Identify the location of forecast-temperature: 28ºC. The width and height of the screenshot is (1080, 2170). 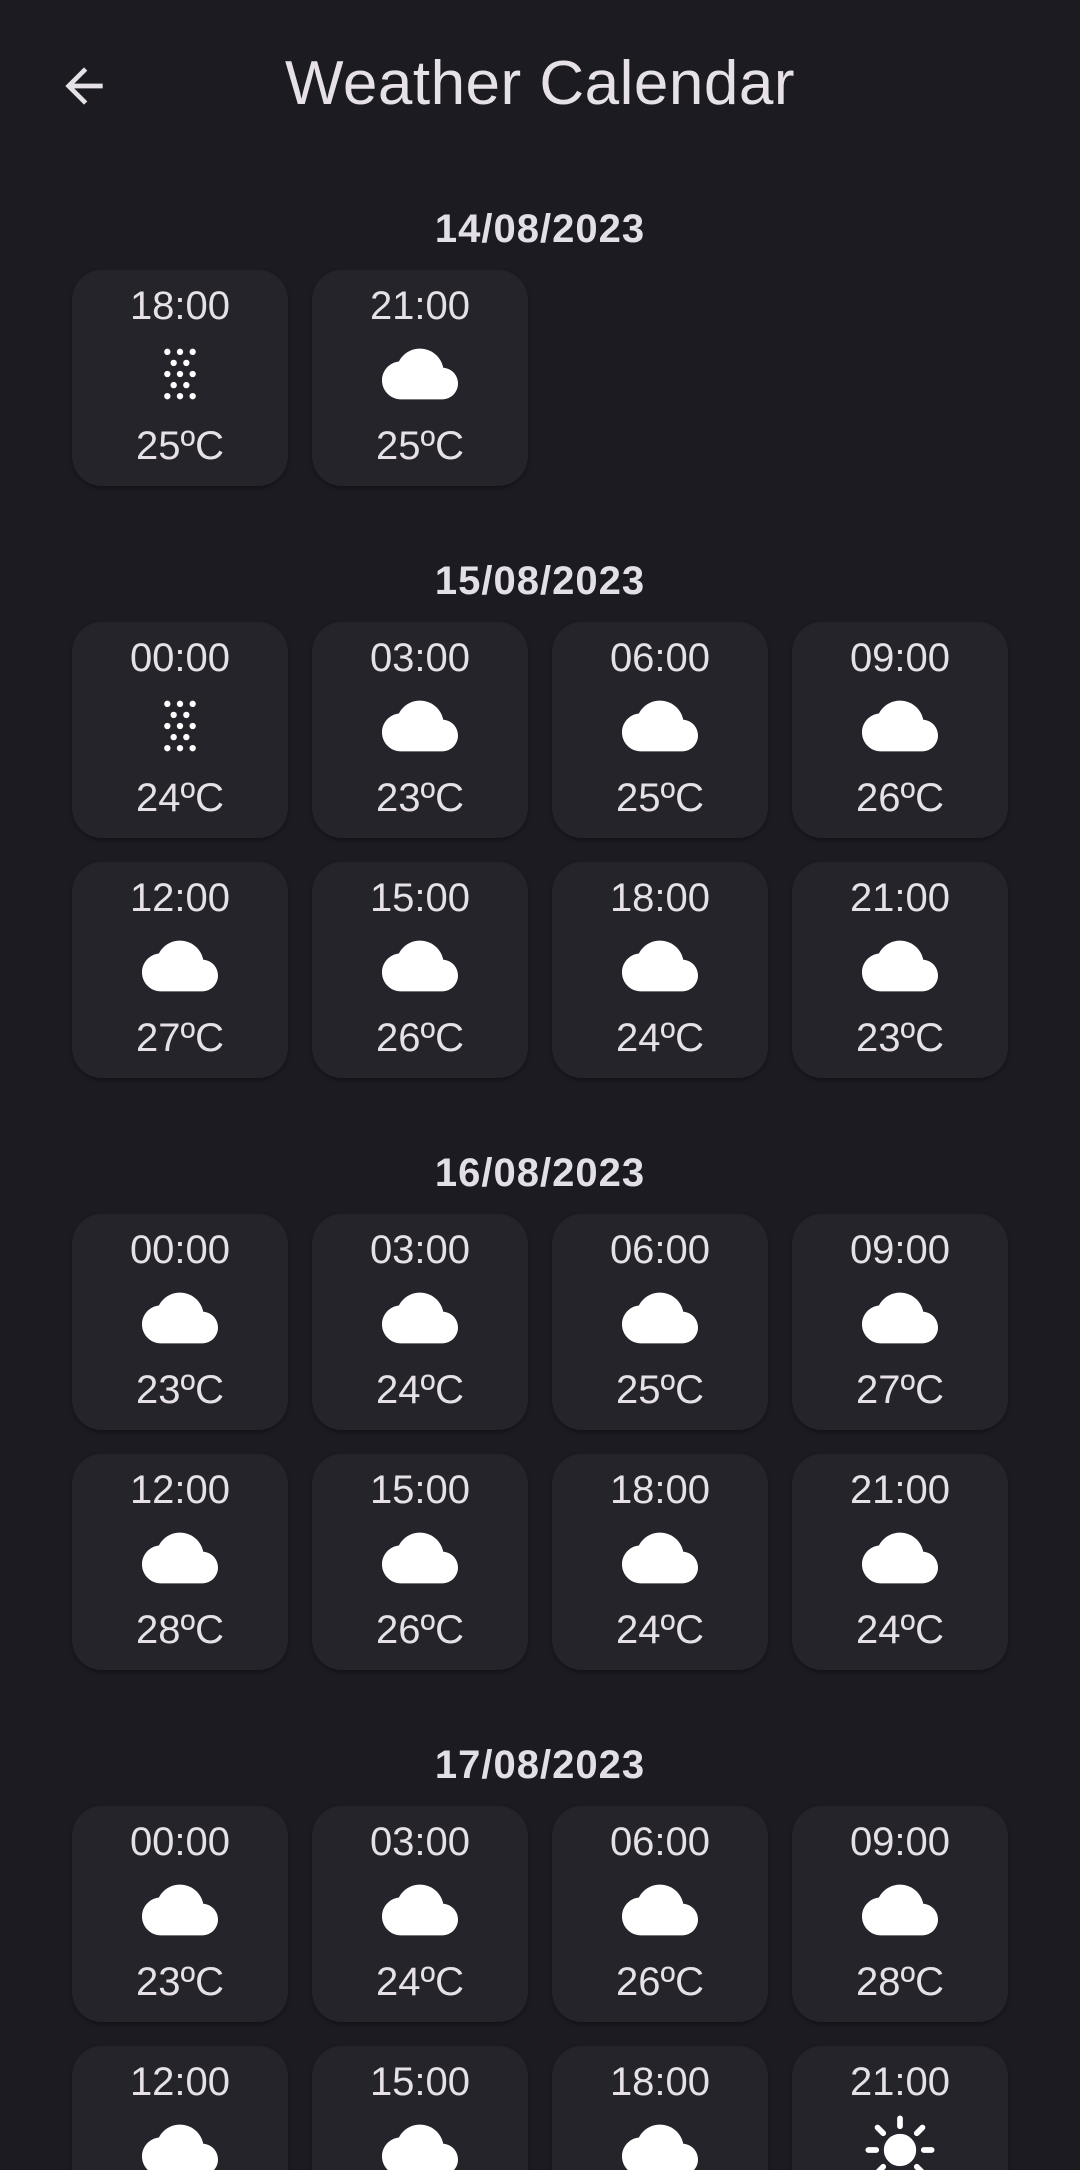
(900, 1982).